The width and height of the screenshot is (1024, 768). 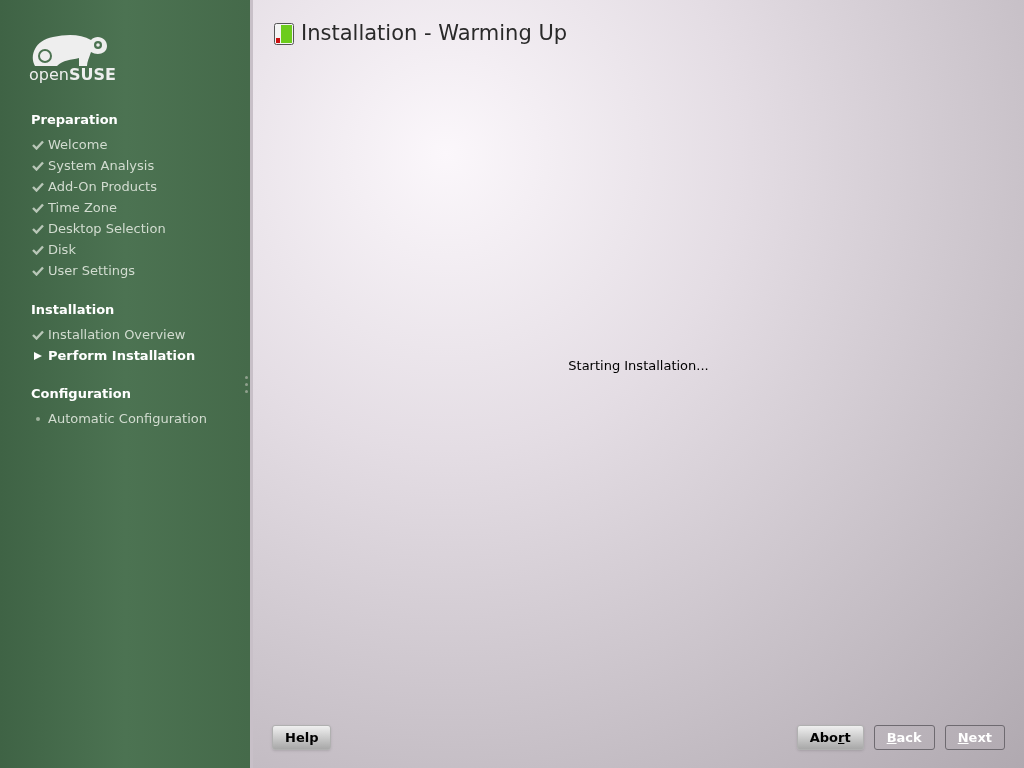 I want to click on section-title: Preparation, so click(x=74, y=120).